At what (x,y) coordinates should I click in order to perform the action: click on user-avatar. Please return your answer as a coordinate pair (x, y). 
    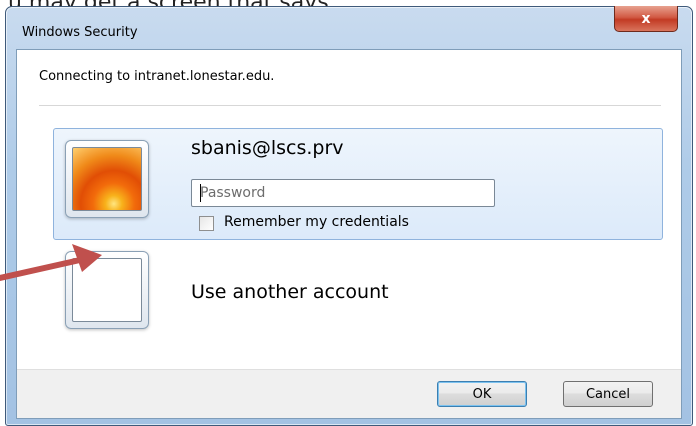
    Looking at the image, I should click on (107, 179).